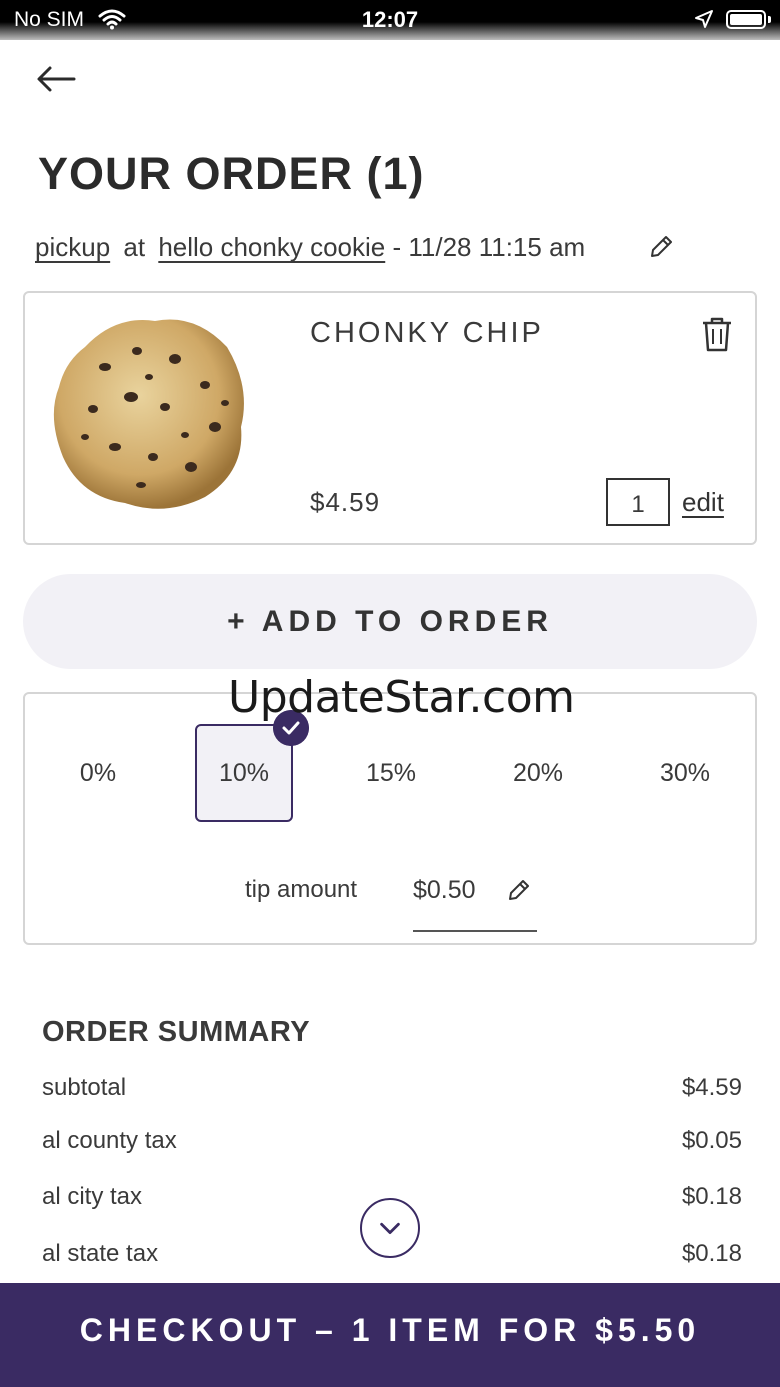  I want to click on clock: 12:07, so click(390, 19).